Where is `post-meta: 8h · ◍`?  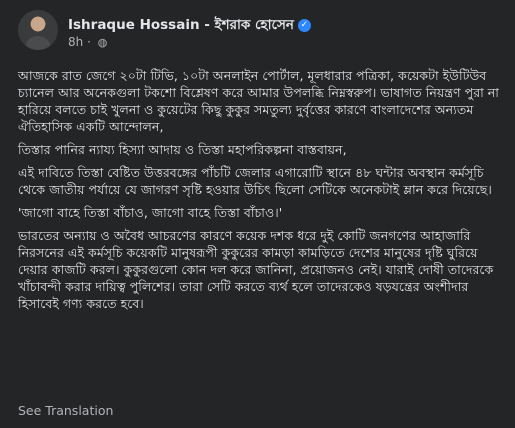
post-meta: 8h · ◍ is located at coordinates (88, 42).